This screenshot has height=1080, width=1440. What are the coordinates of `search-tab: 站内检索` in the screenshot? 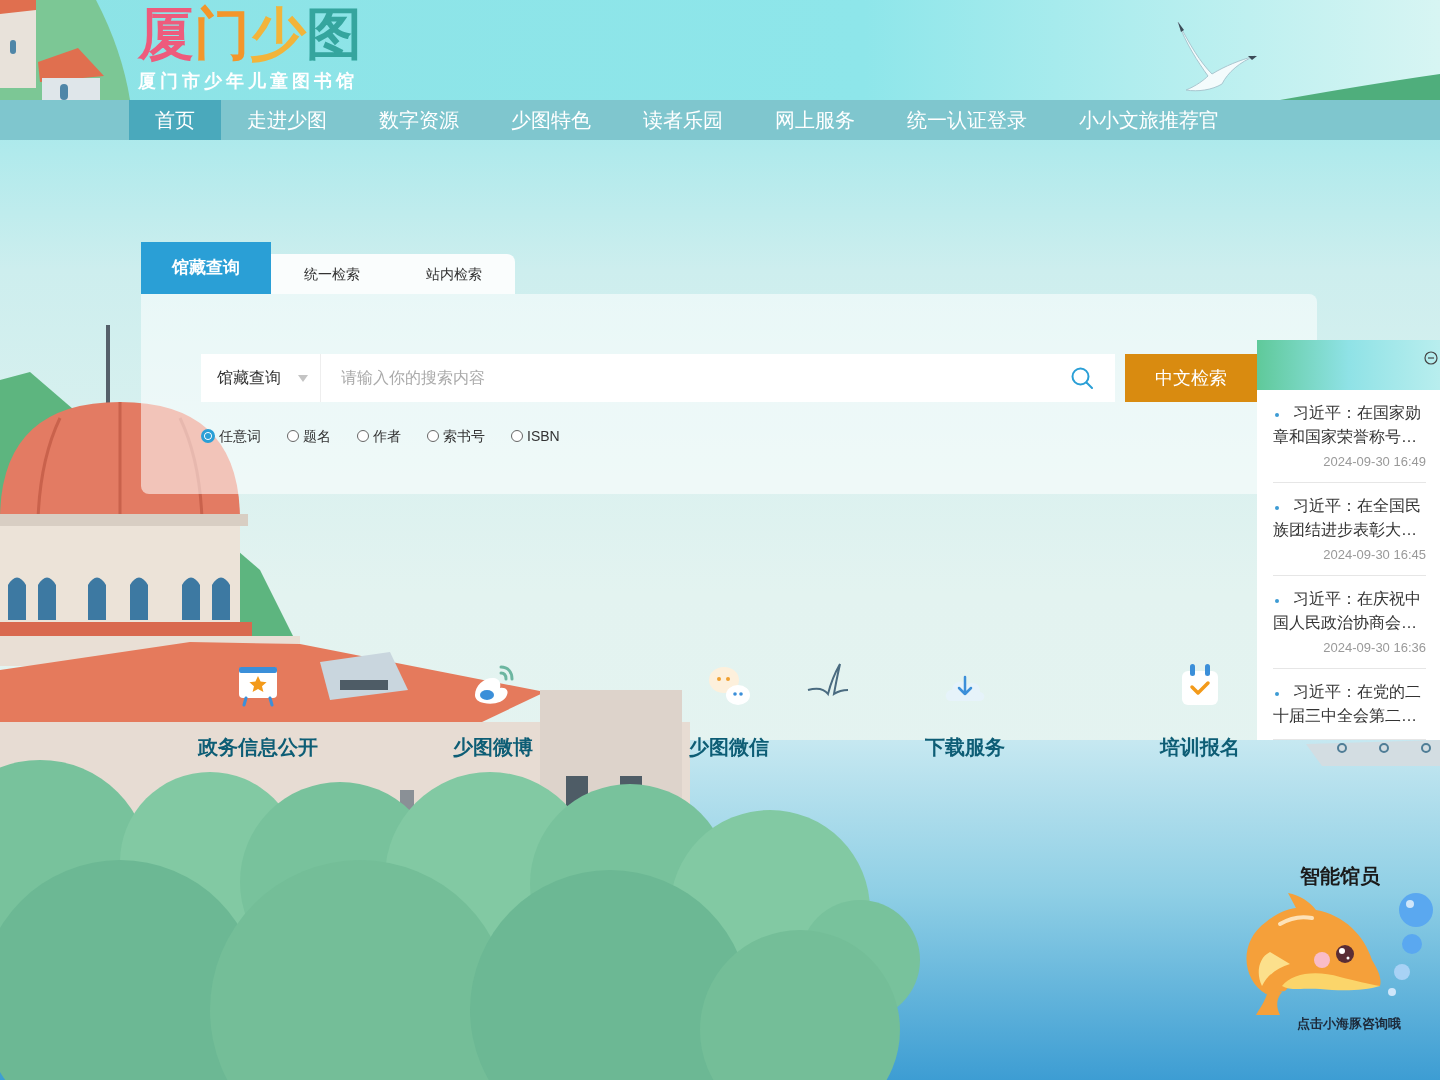 It's located at (454, 274).